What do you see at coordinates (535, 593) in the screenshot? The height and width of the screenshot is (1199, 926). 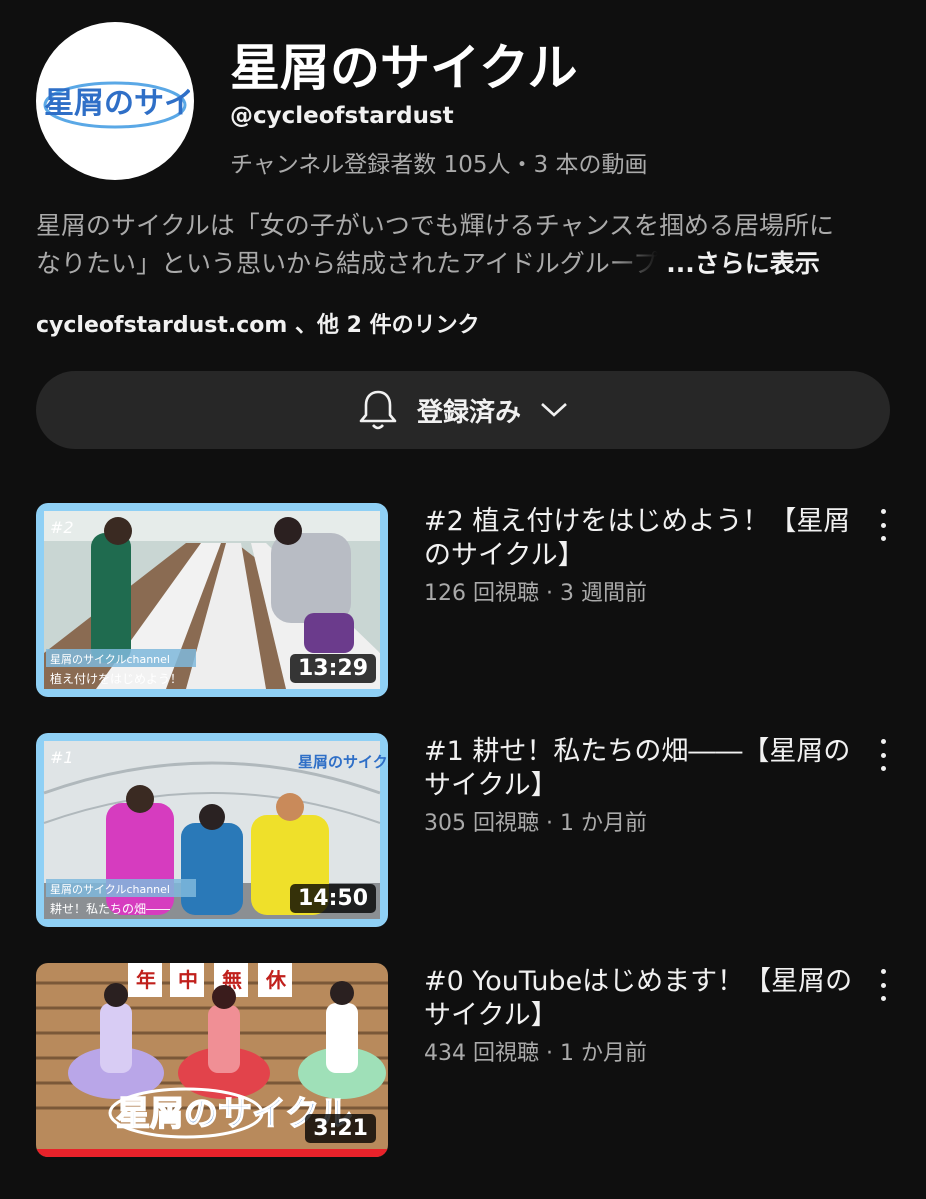 I see `video-meta: 126 回視聴 · 3 週間前` at bounding box center [535, 593].